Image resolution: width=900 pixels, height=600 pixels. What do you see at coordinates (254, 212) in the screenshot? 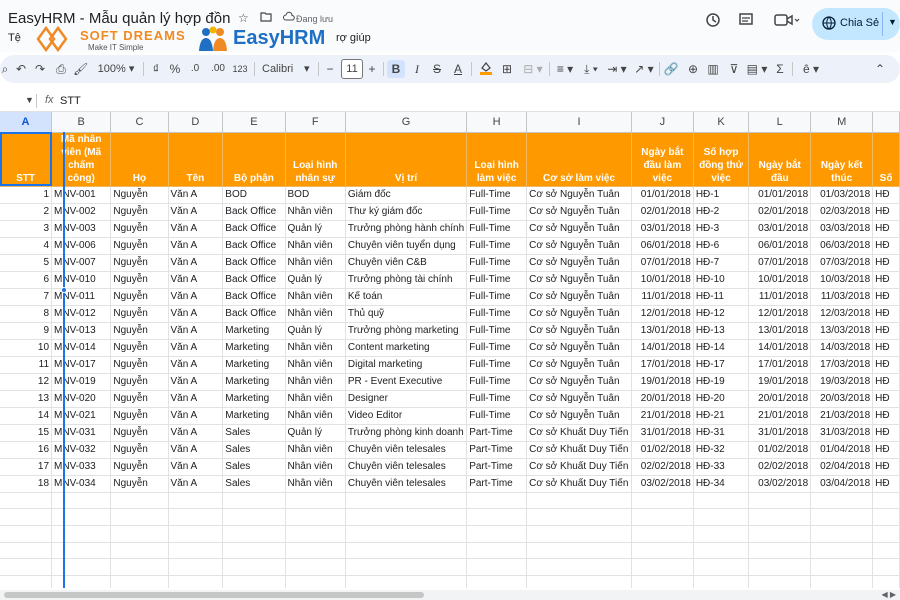
I see `cell: Back Office` at bounding box center [254, 212].